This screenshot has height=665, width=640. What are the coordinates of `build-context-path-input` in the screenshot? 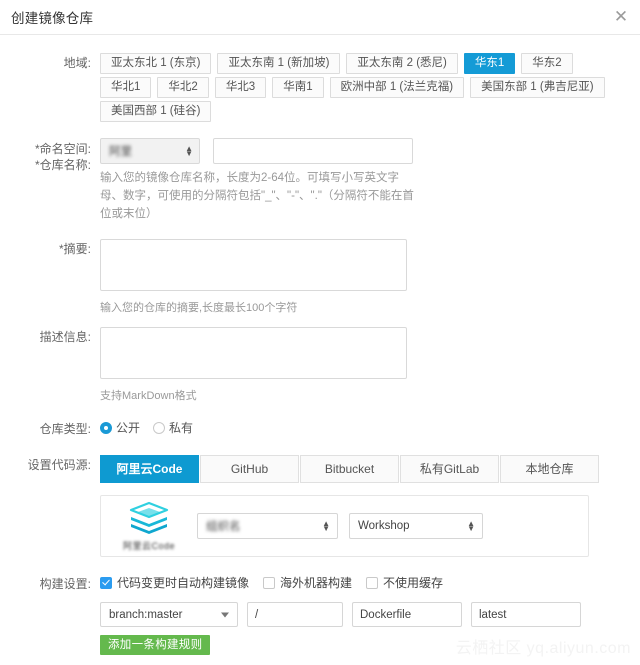 It's located at (295, 614).